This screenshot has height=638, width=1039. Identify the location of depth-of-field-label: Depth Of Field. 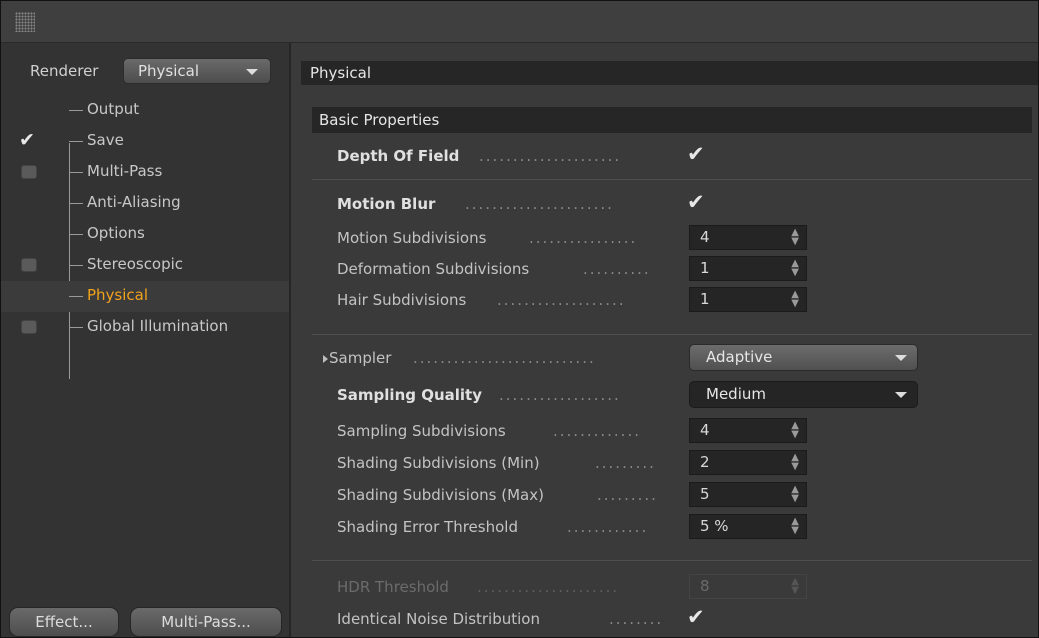
(398, 156).